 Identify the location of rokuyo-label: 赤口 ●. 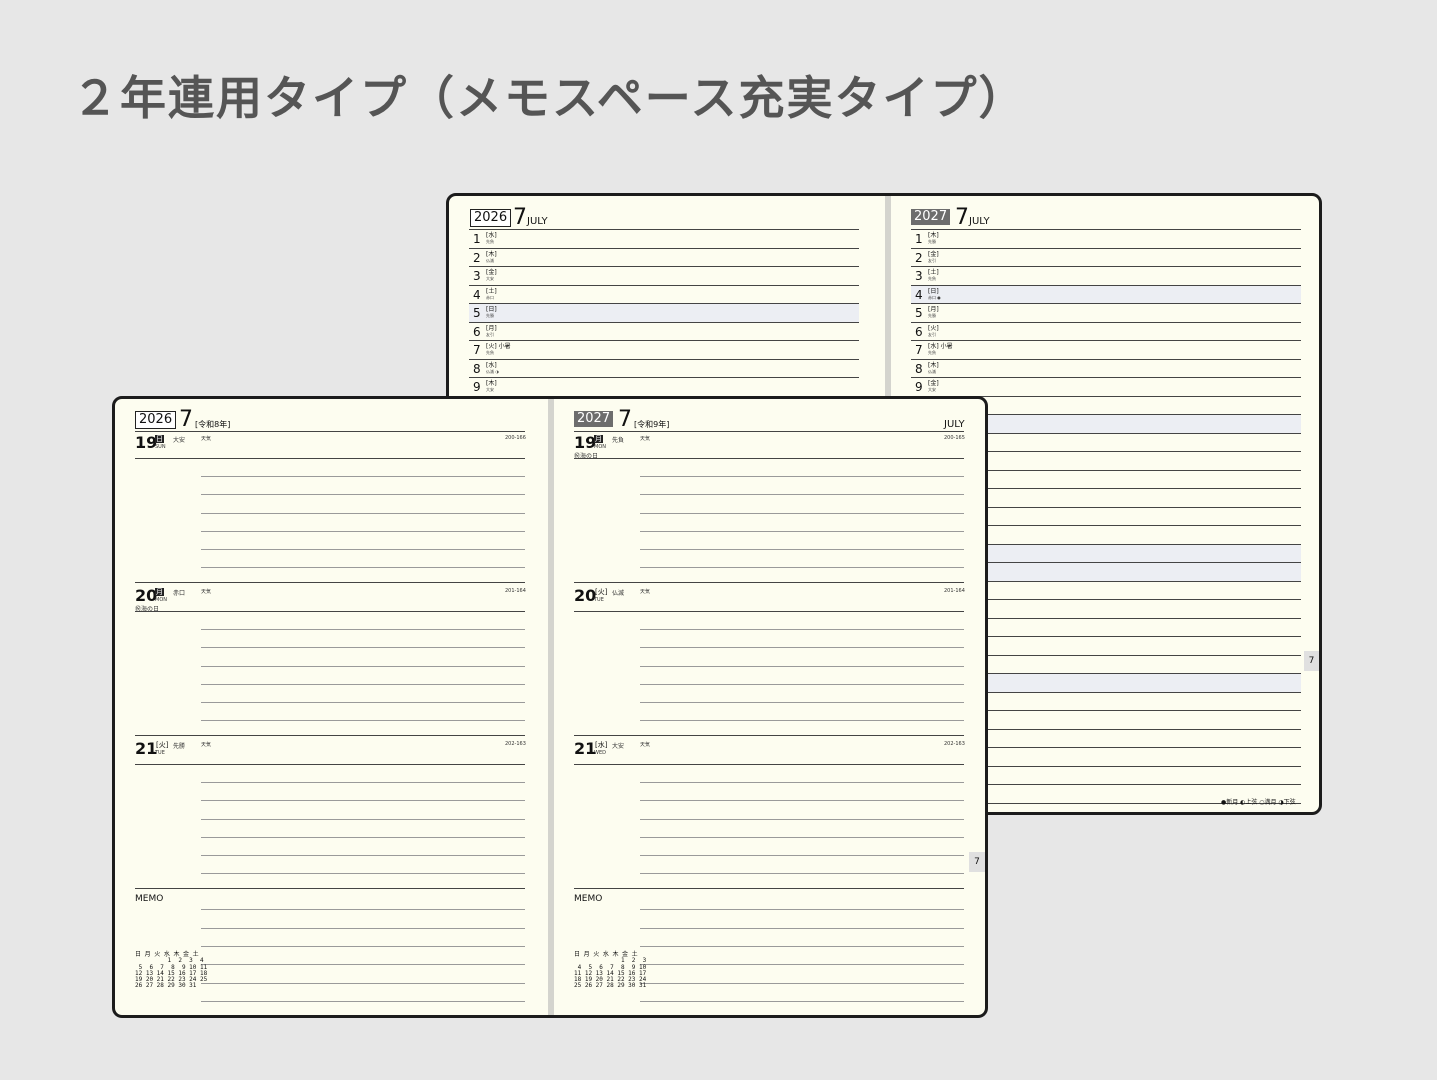
(934, 297).